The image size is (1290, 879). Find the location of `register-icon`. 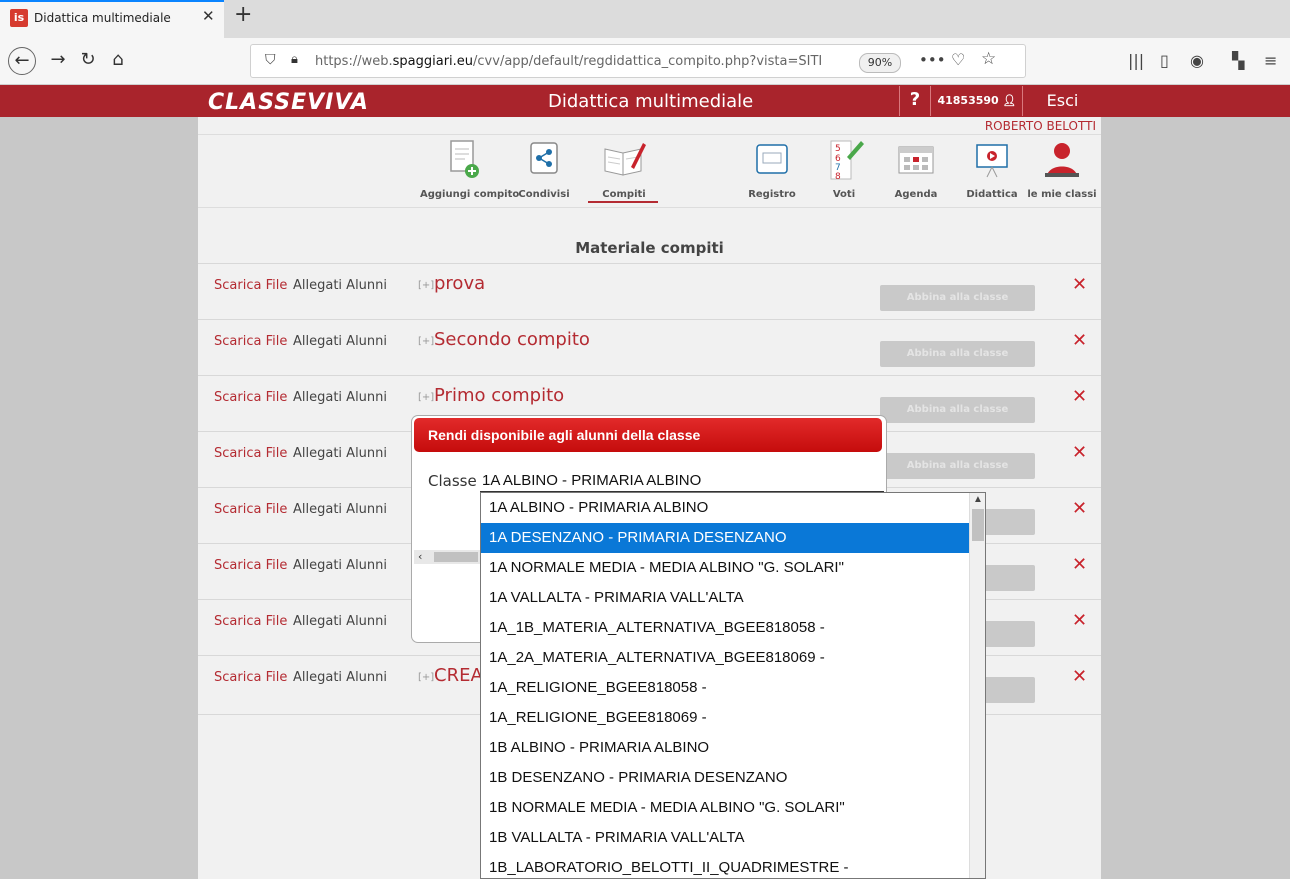

register-icon is located at coordinates (772, 159).